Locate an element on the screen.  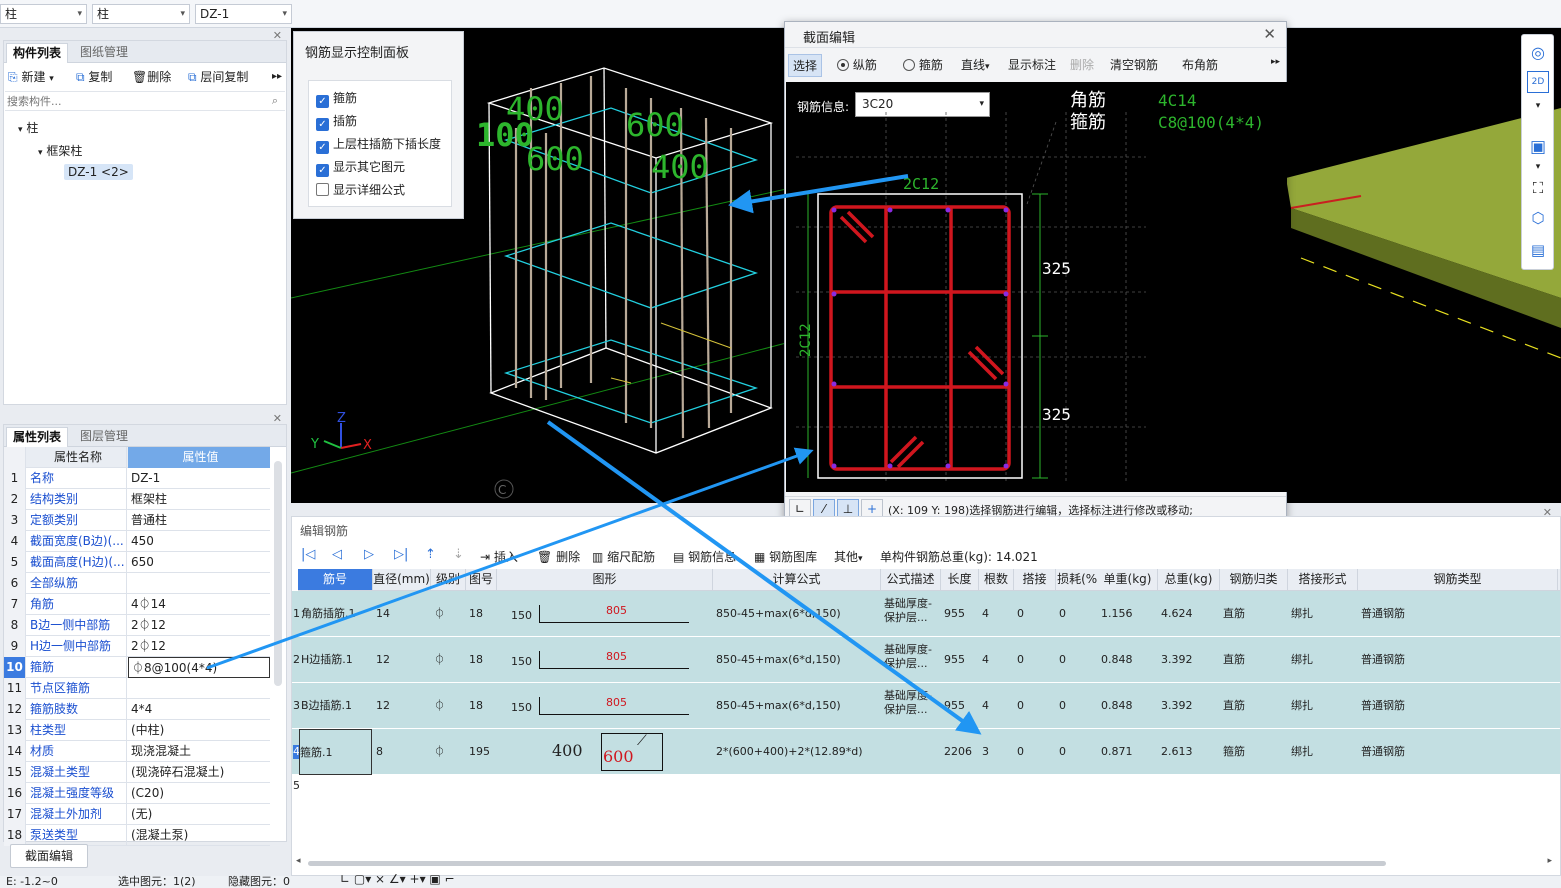
prop-row: 5 截面高度(H边)(... 650 is located at coordinates (137, 562).